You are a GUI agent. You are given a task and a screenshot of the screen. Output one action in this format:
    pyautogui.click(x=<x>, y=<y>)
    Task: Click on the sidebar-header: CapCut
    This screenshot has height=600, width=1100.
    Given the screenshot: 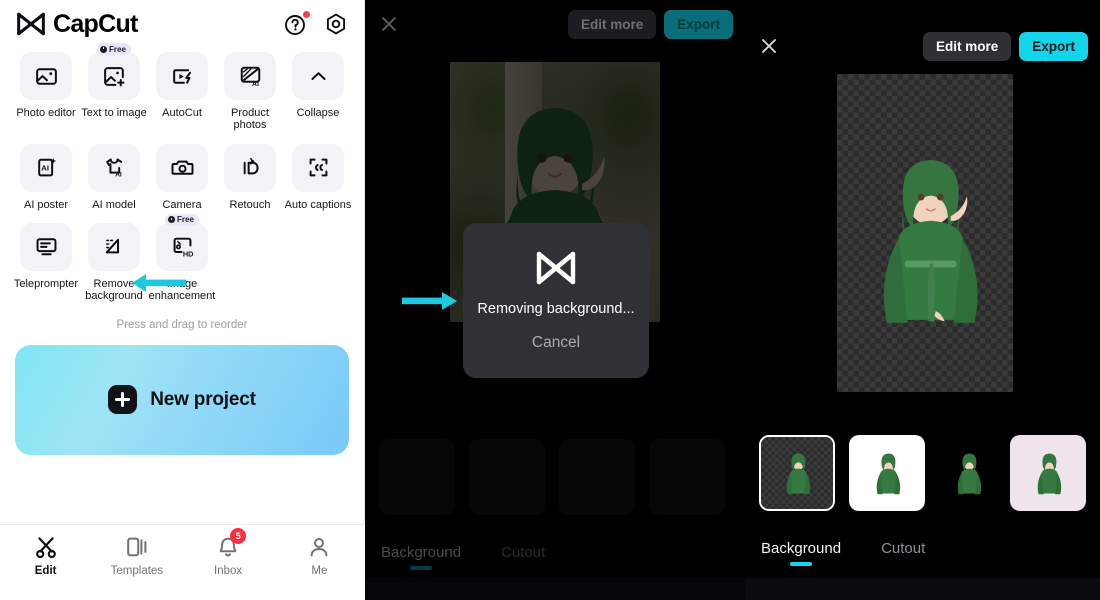 What is the action you would take?
    pyautogui.click(x=182, y=24)
    